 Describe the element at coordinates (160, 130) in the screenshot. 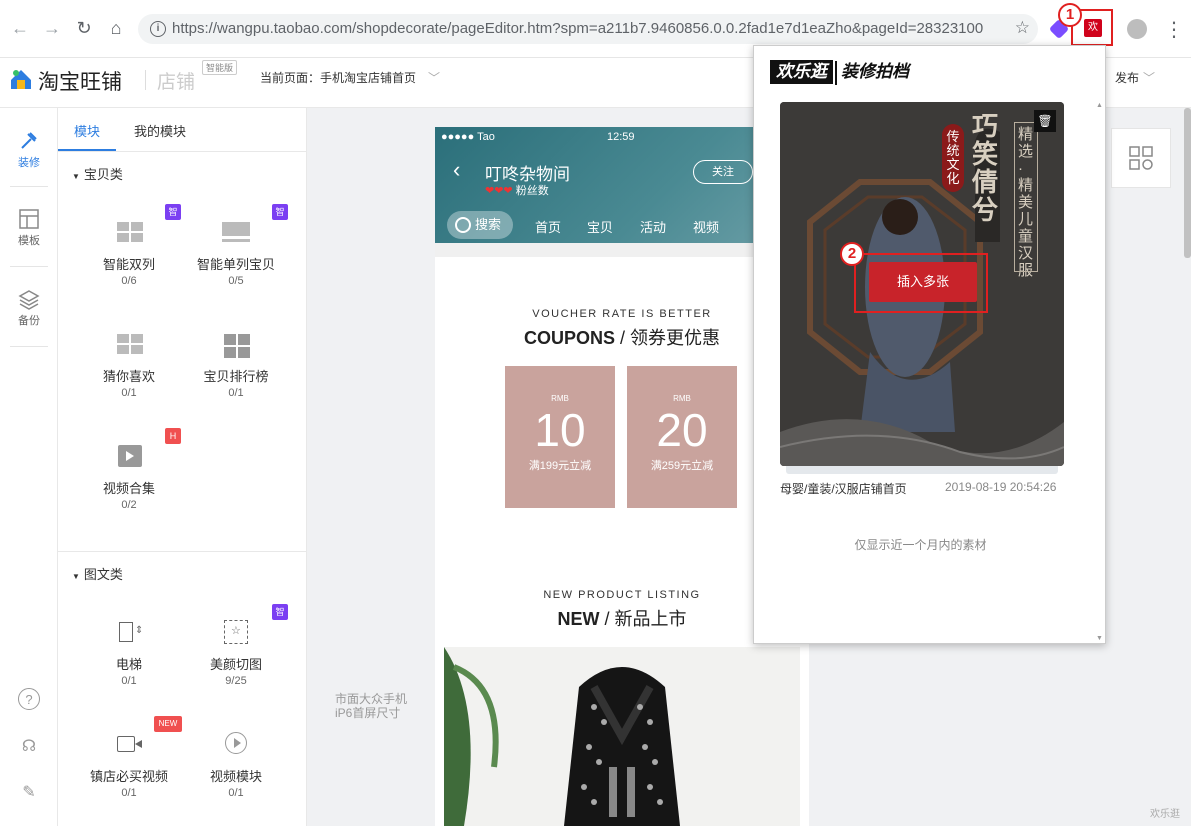

I see `tab-my-modules: 我的模块` at that location.